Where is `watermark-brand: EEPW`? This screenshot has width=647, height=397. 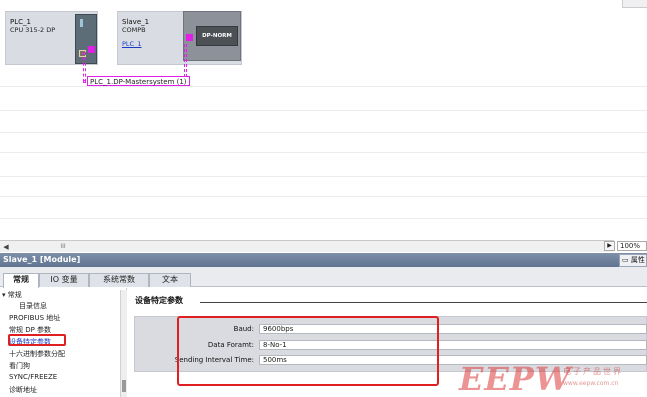 watermark-brand: EEPW is located at coordinates (515, 378).